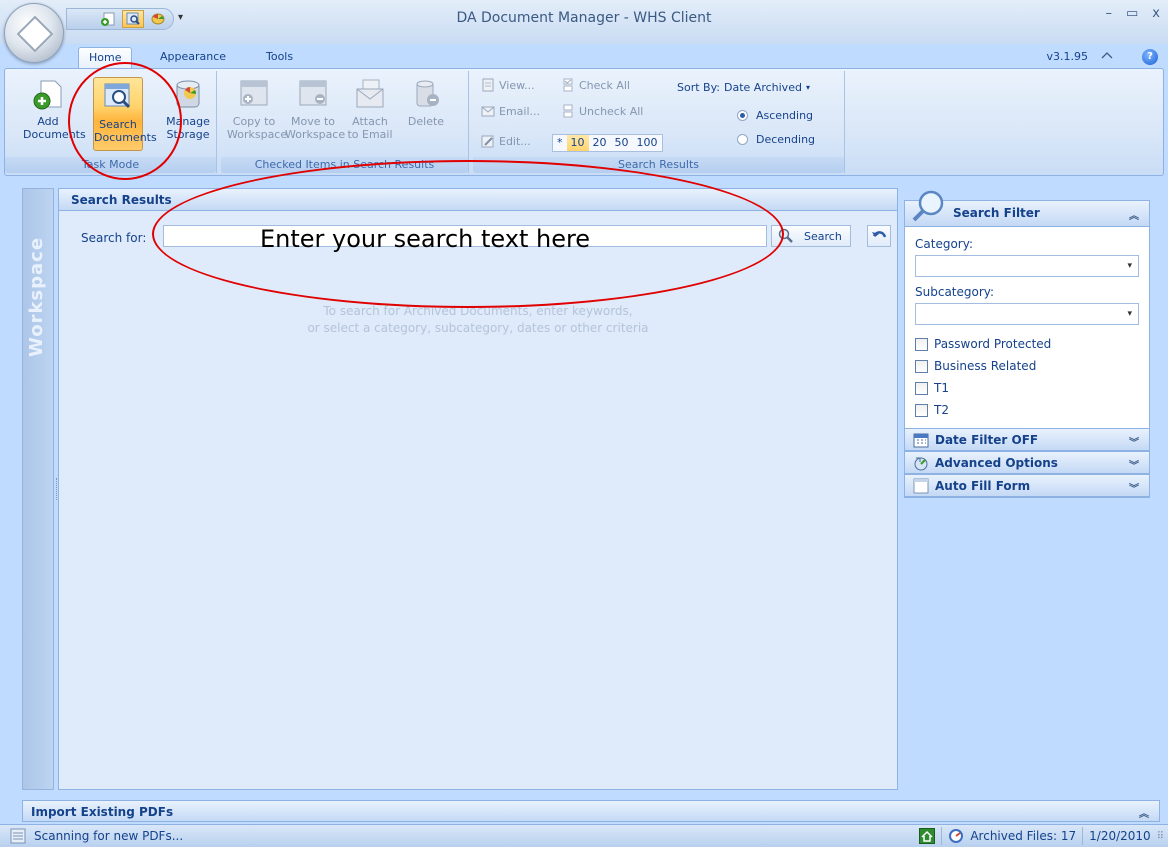 This screenshot has height=847, width=1168. I want to click on close-button: x, so click(1156, 13).